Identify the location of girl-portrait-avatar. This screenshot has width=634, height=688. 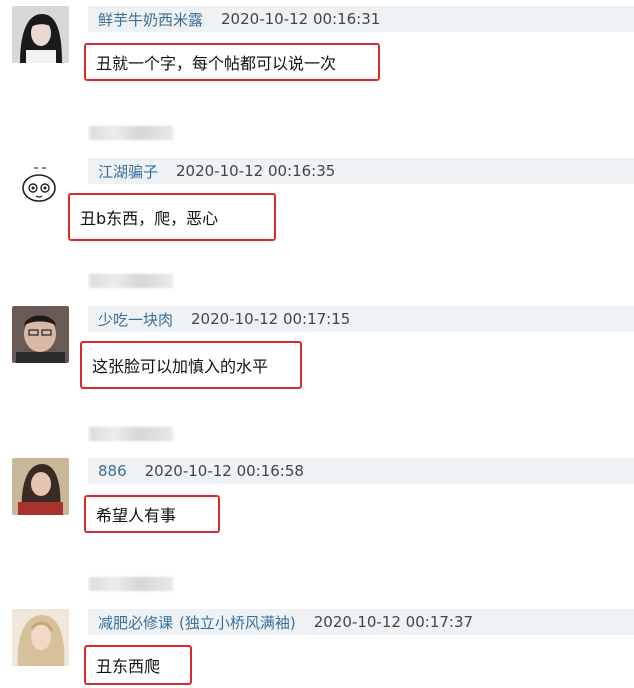
(40, 34).